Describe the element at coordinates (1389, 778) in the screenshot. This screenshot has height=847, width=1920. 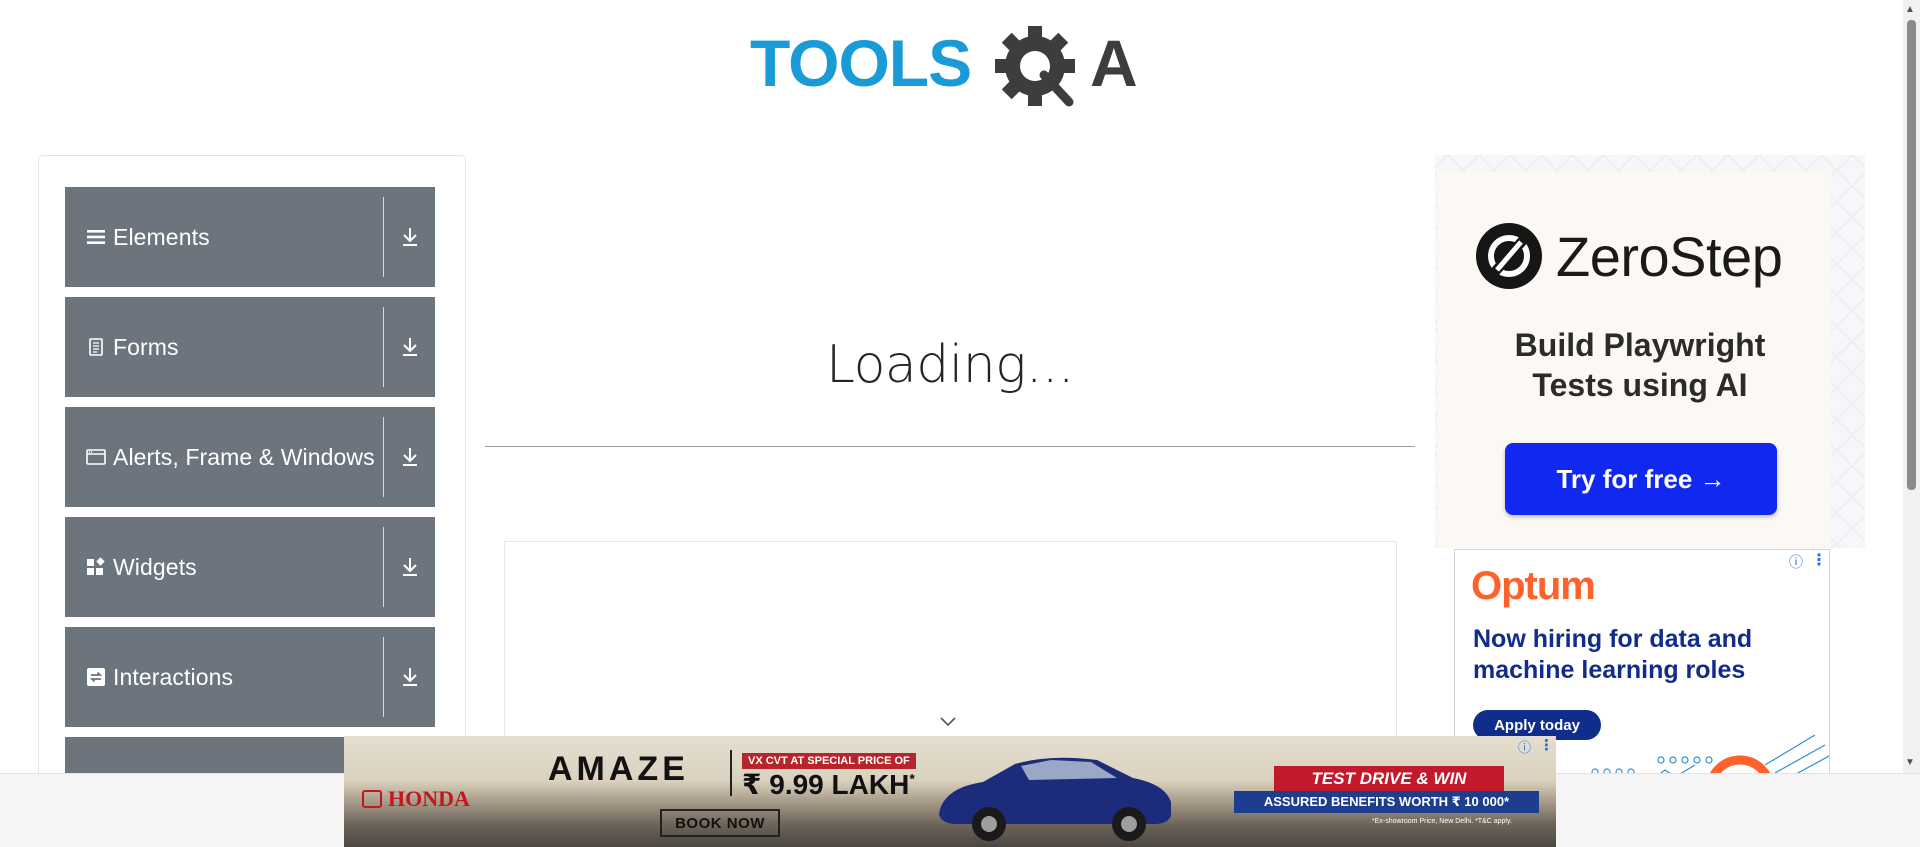
I see `test-drive-banner: TEST DRIVE & WIN` at that location.